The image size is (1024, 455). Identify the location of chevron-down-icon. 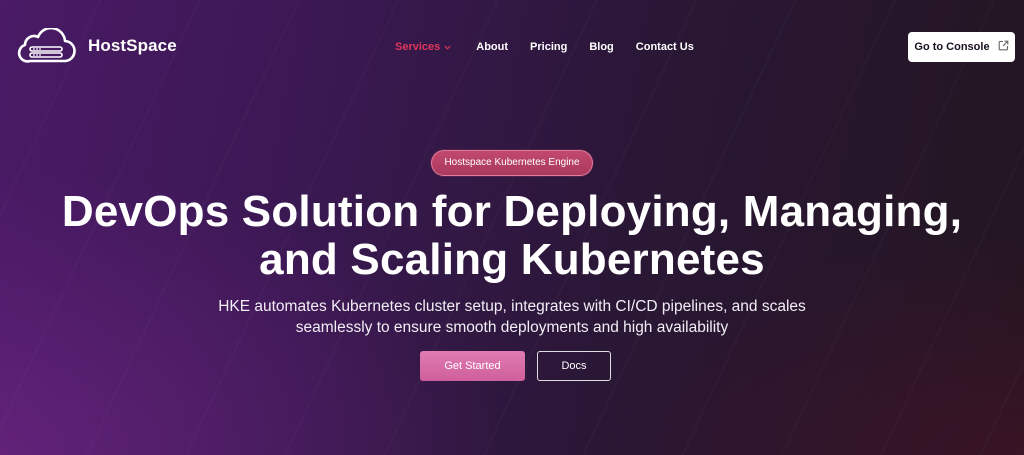
(447, 47).